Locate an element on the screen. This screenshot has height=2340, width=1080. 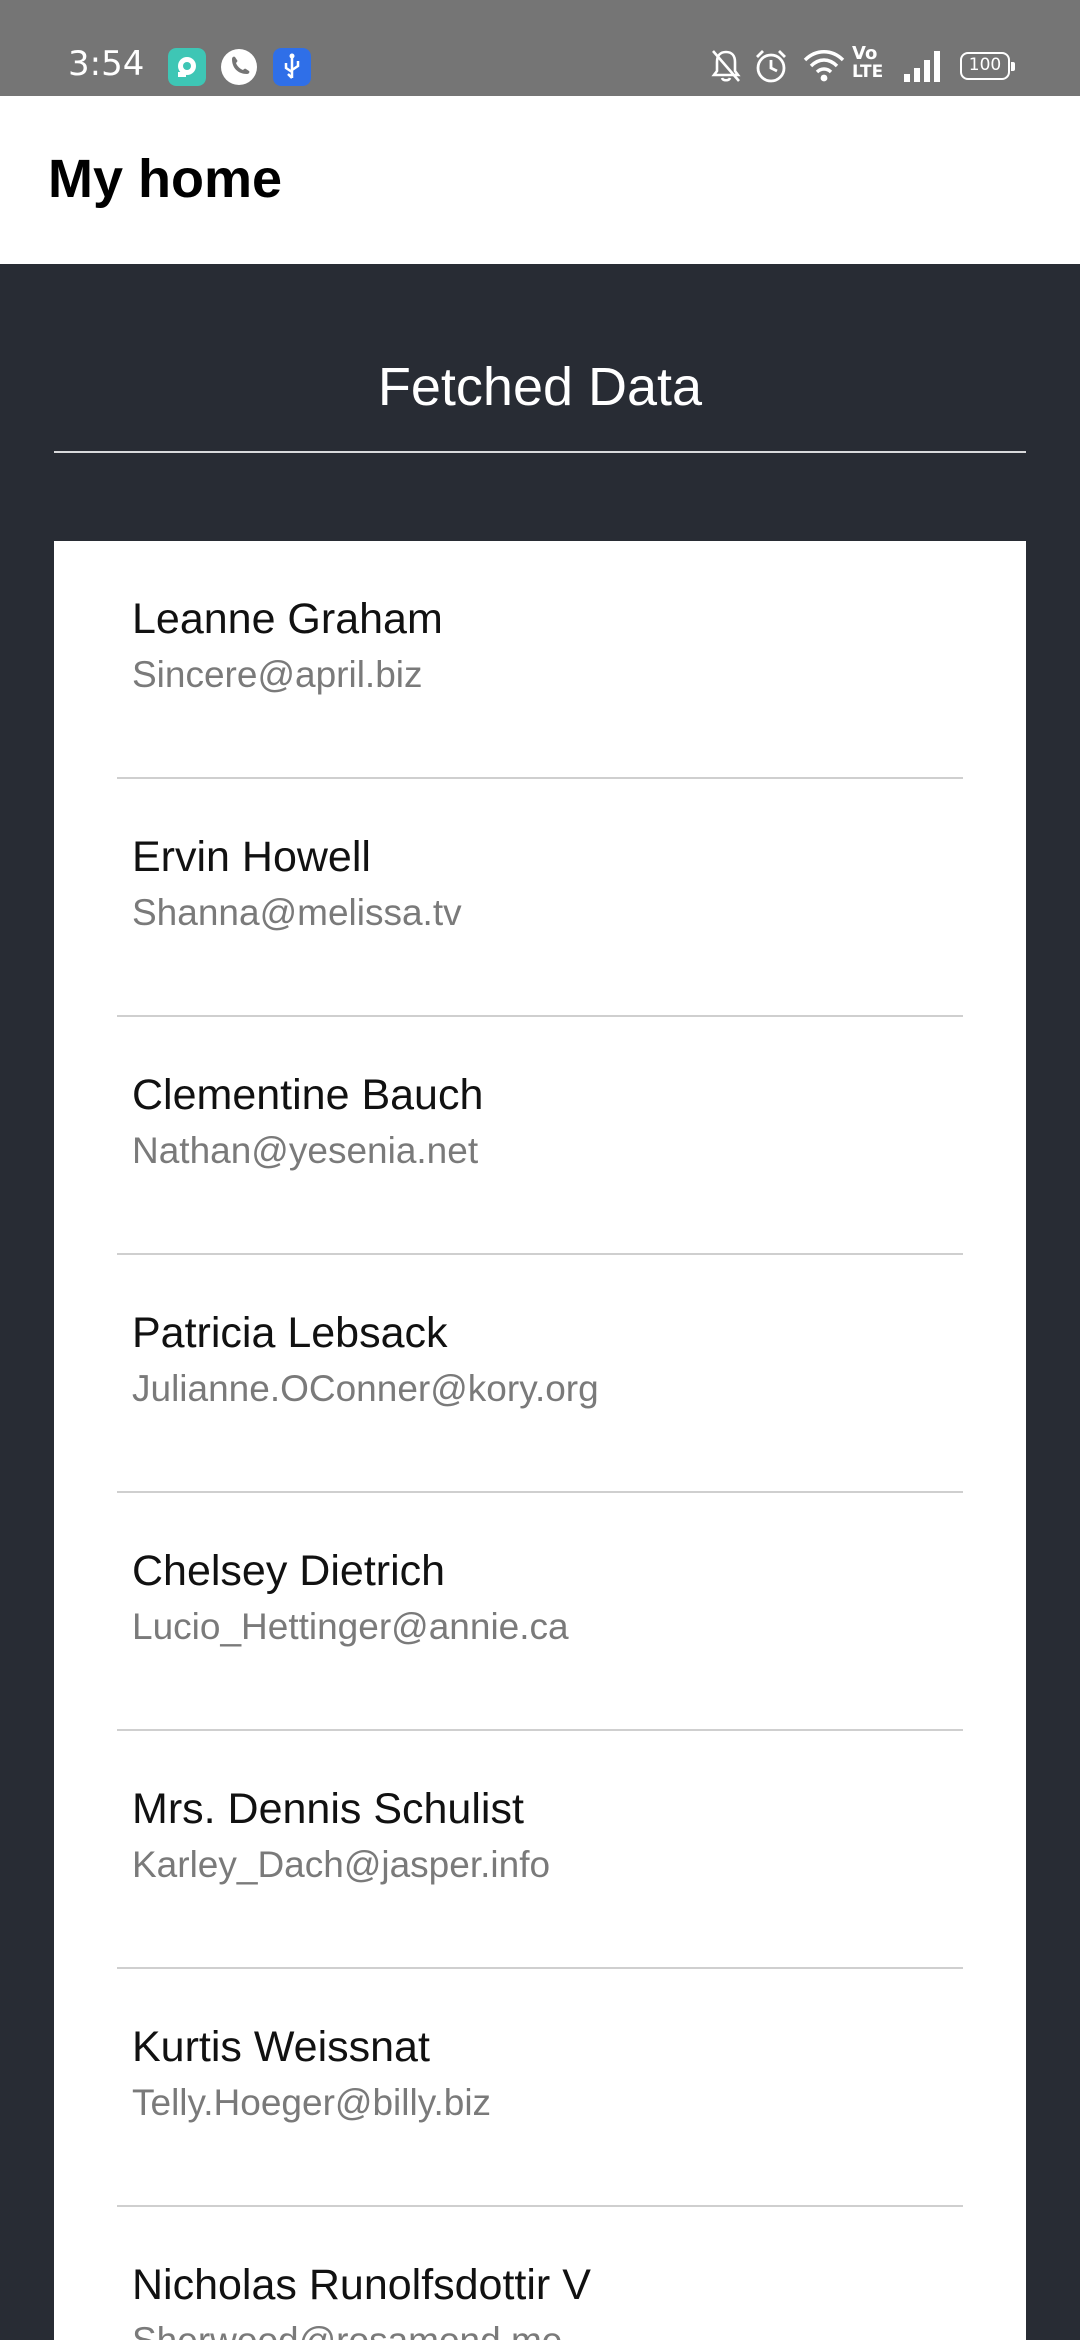
user-name: Leanne Graham is located at coordinates (287, 619).